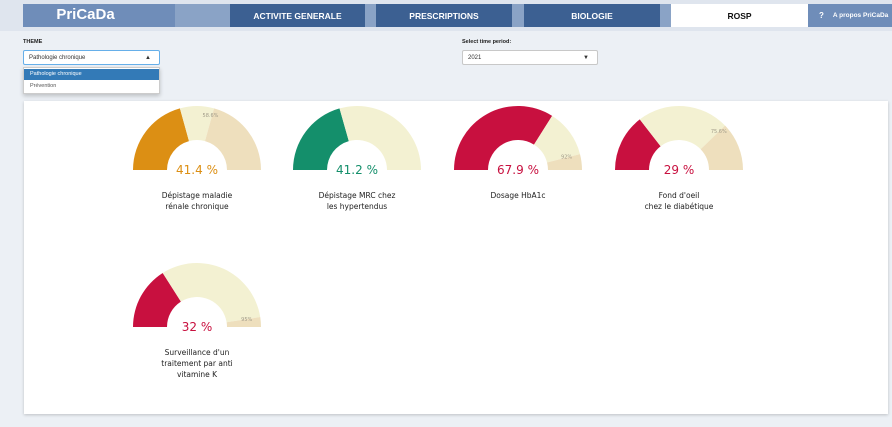 The height and width of the screenshot is (427, 892). What do you see at coordinates (197, 170) in the screenshot?
I see `gauge-value-label: 41.4 %` at bounding box center [197, 170].